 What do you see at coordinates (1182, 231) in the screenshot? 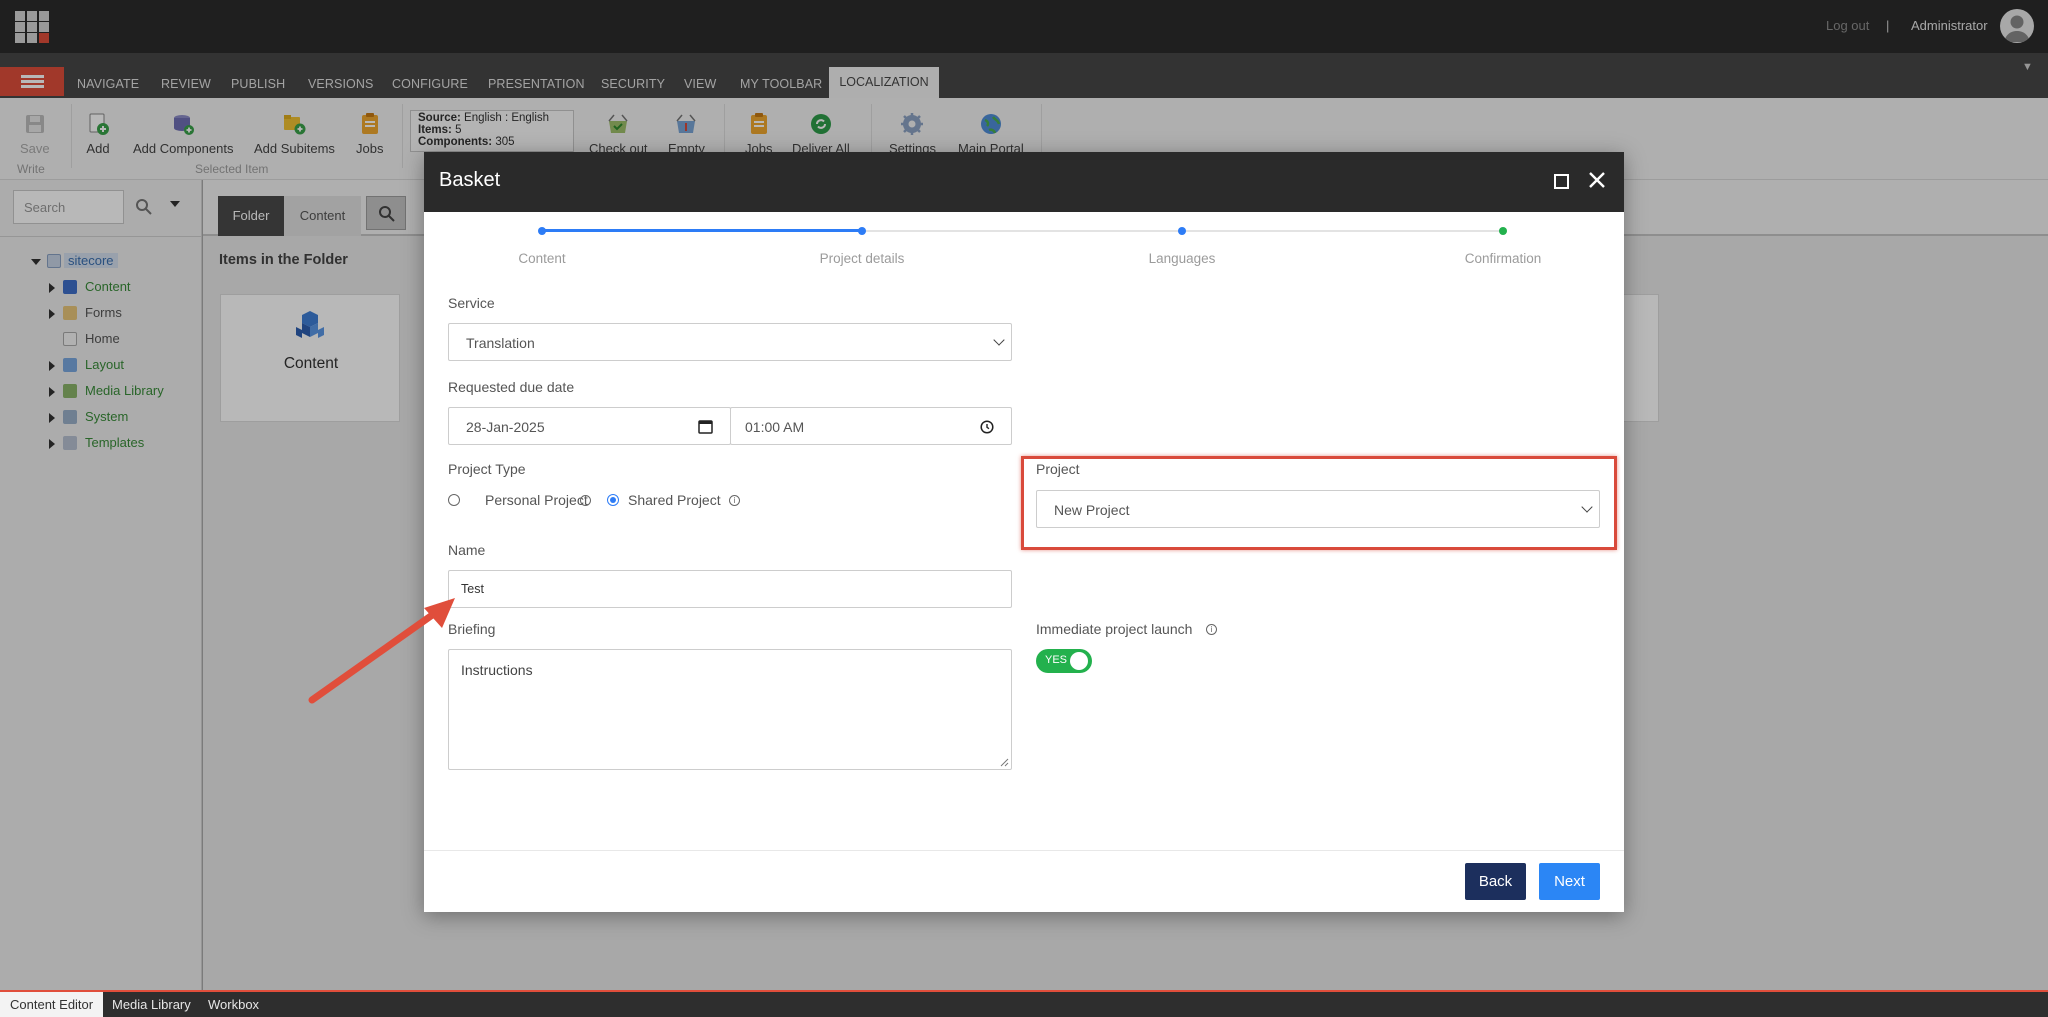
I see `step-dot-languages` at bounding box center [1182, 231].